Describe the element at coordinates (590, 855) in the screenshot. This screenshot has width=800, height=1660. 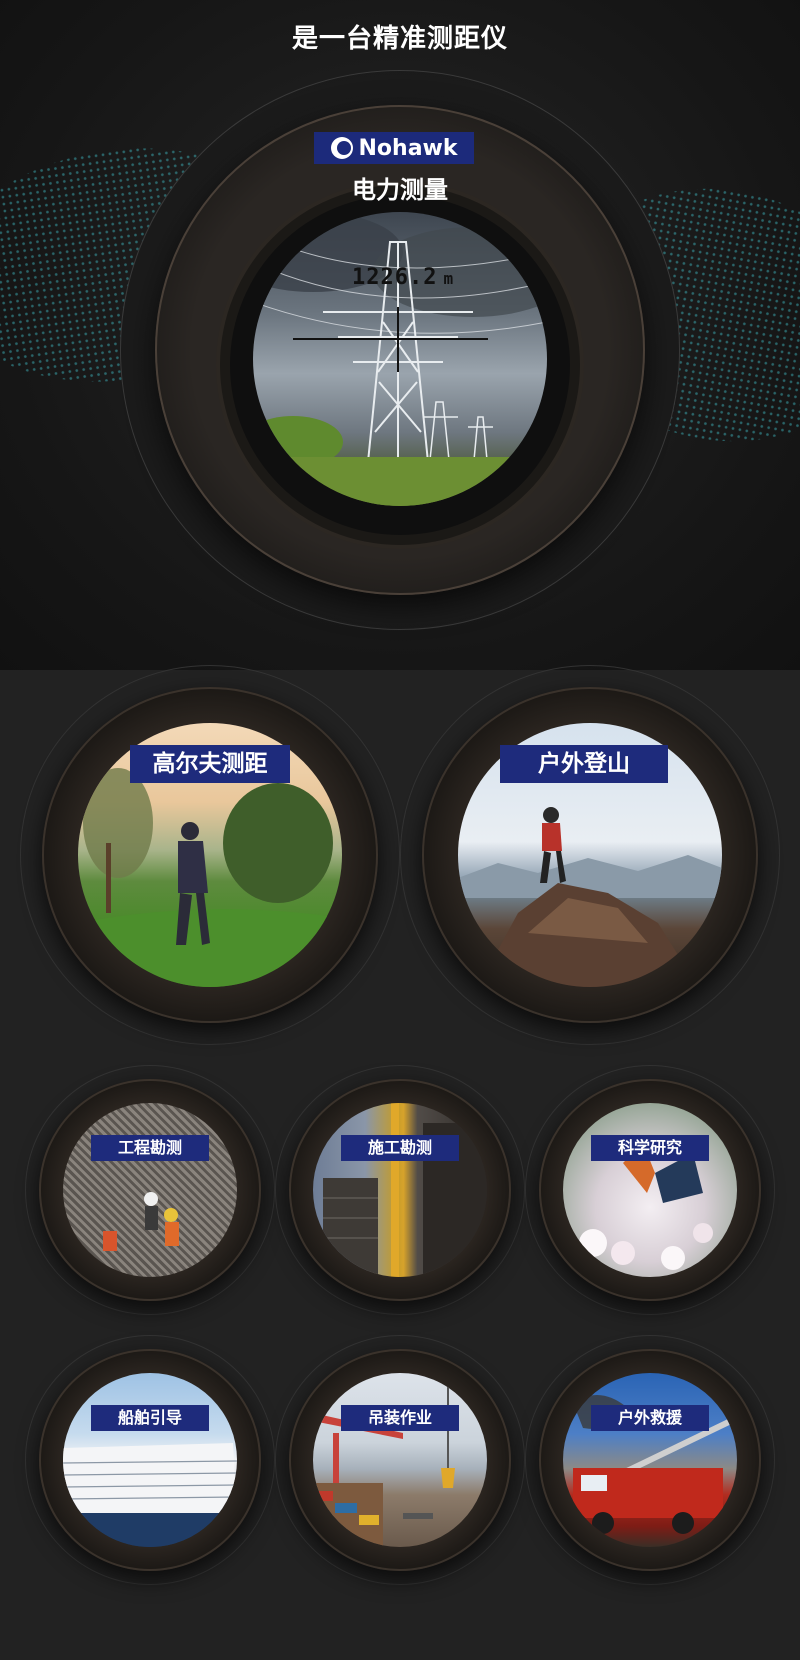
I see `application-hiking: 户外登山` at that location.